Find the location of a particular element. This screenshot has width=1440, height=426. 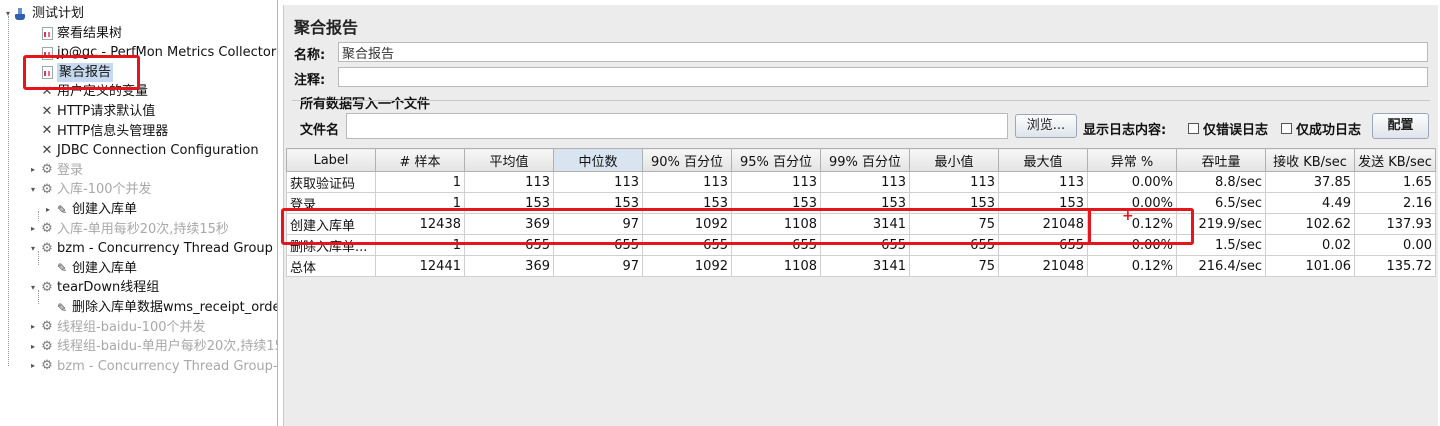

column-header: Label is located at coordinates (331, 160).